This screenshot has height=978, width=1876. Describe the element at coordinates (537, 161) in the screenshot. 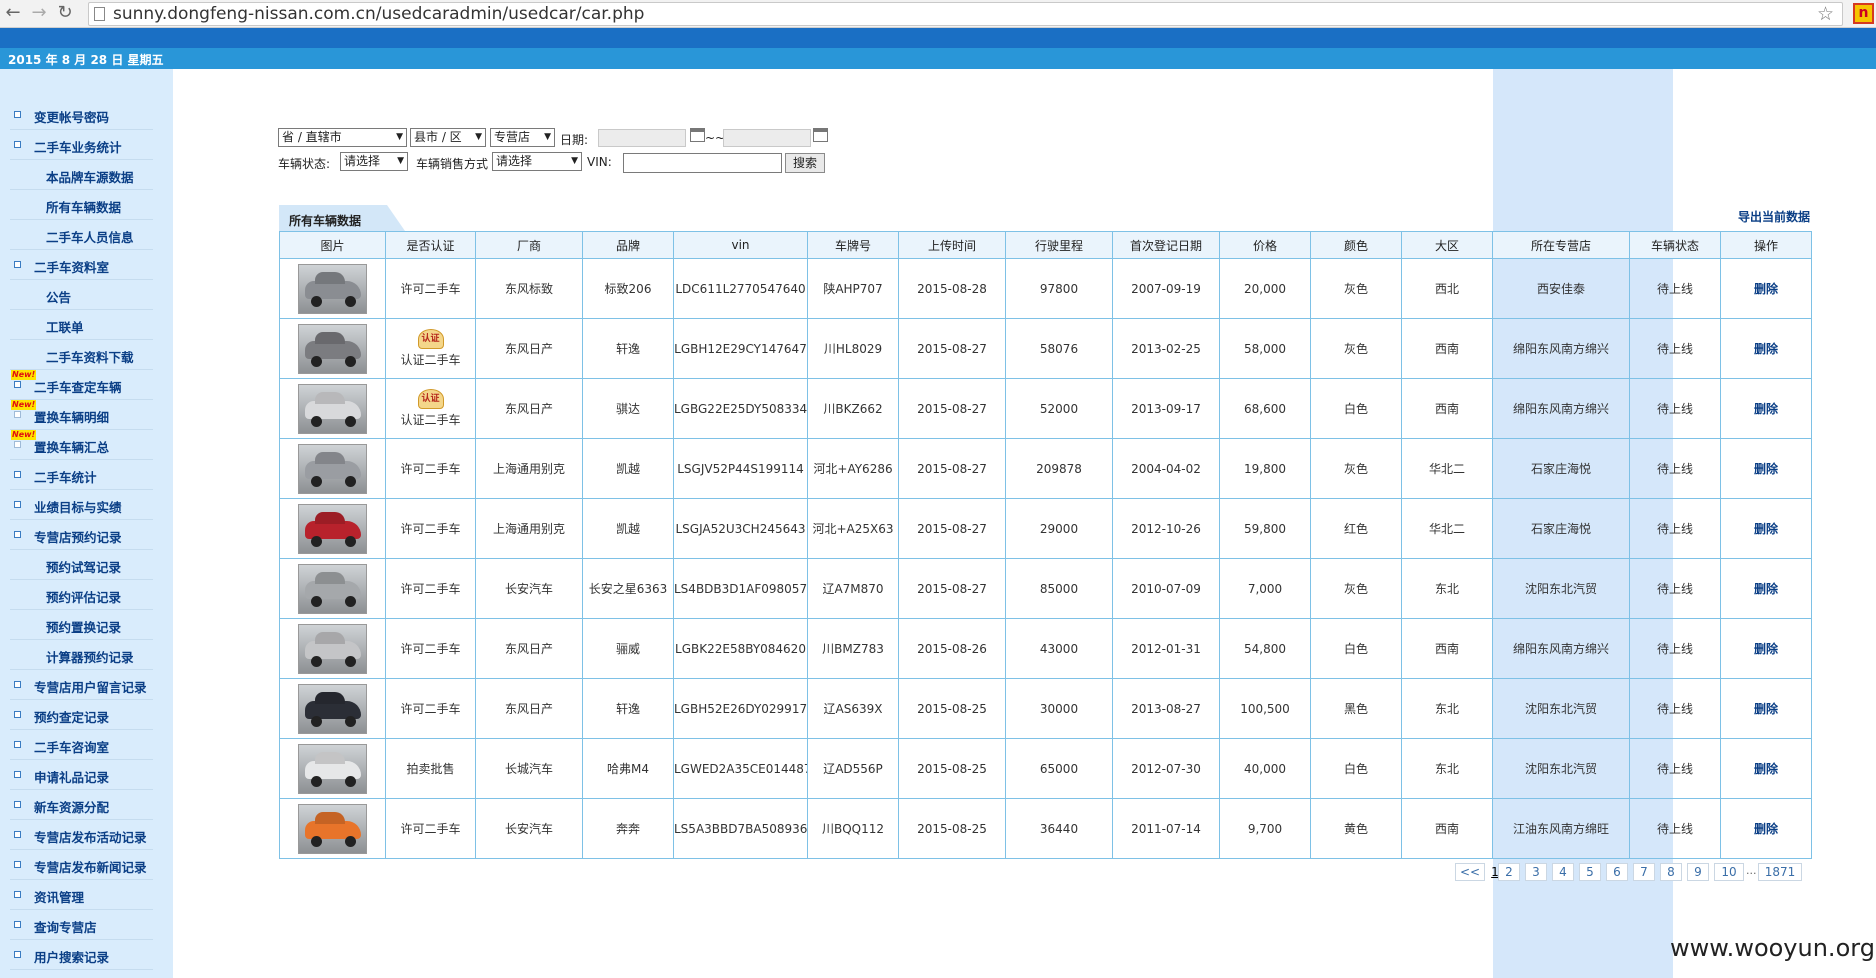

I see `sale-method-select: 请选择 ▼` at that location.